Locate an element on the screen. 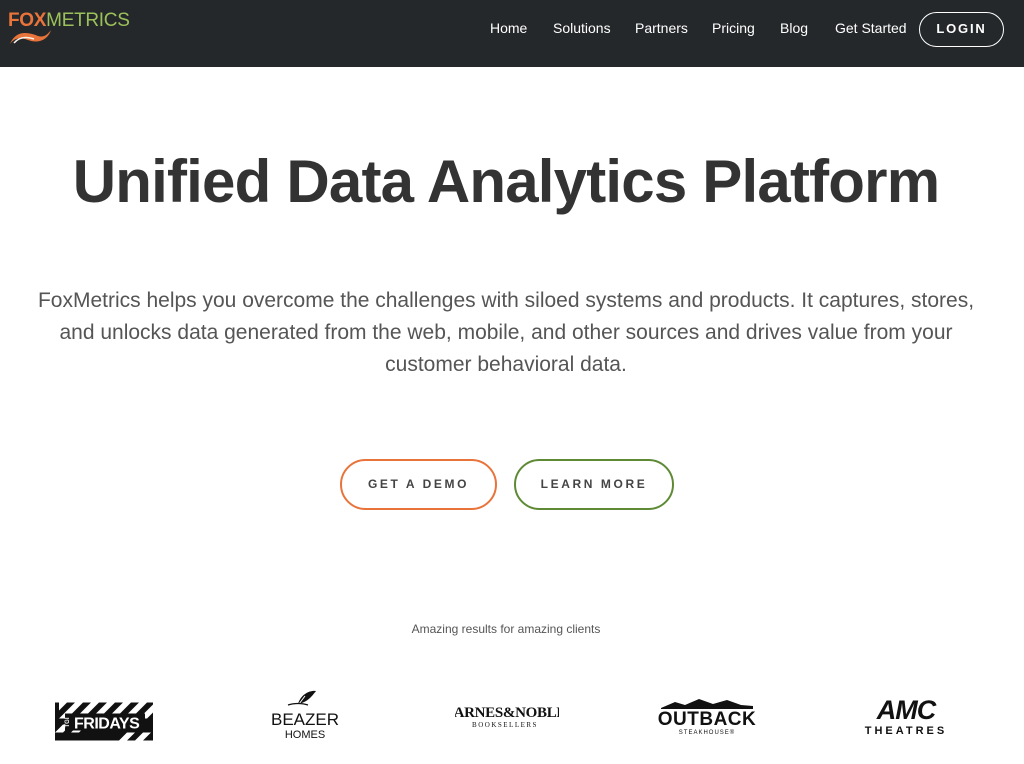 This screenshot has width=1024, height=764. nav-blog-link: Blog is located at coordinates (794, 28).